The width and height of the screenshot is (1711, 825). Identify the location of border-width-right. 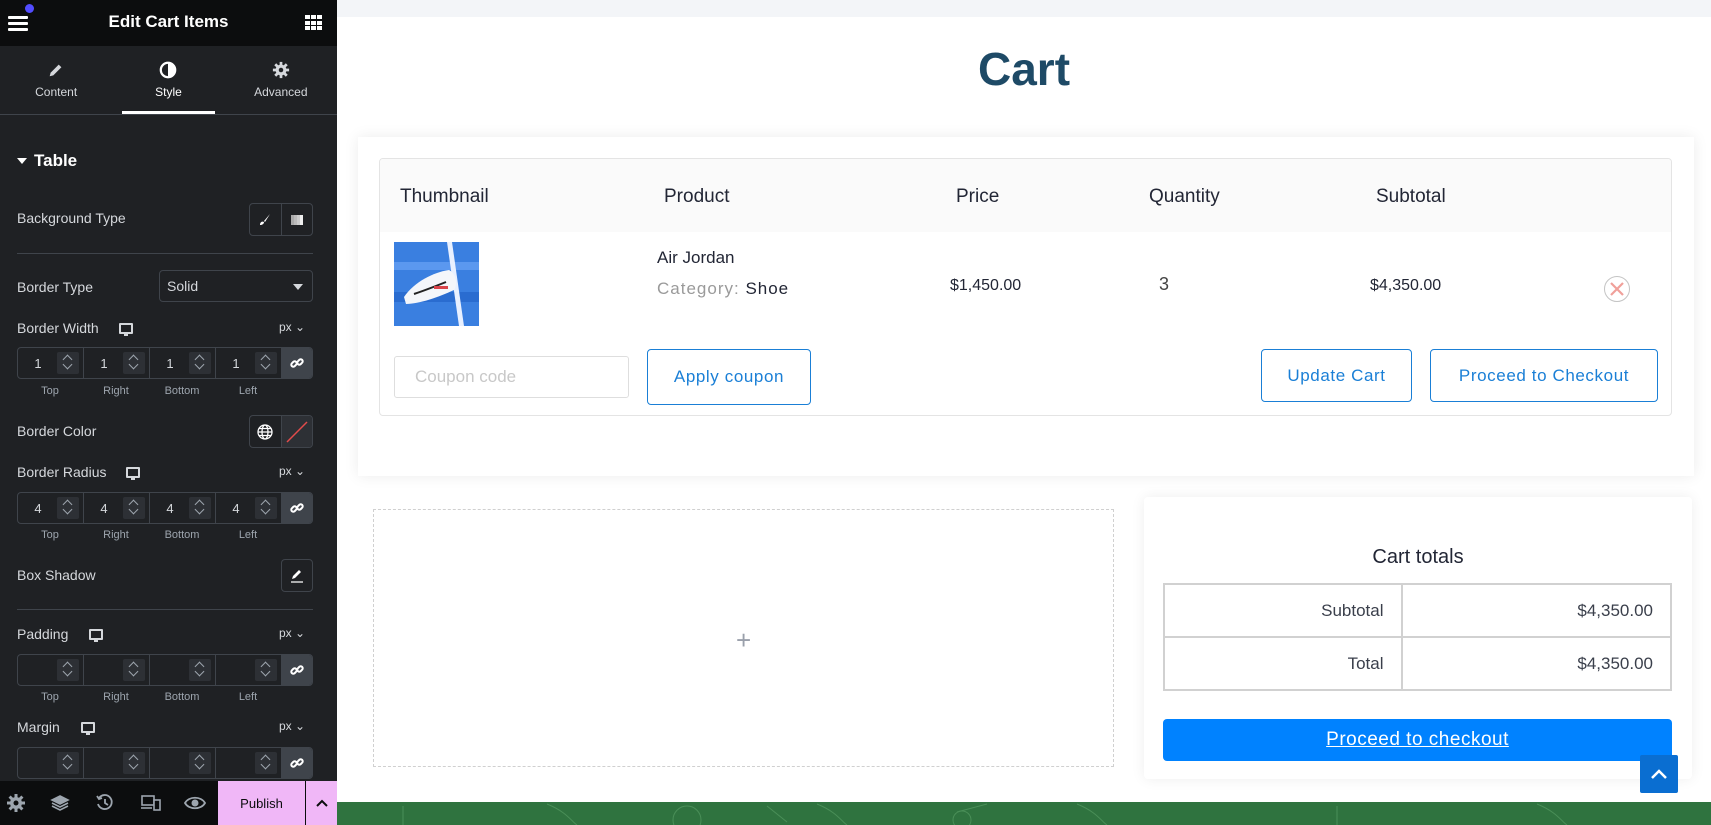
(104, 363).